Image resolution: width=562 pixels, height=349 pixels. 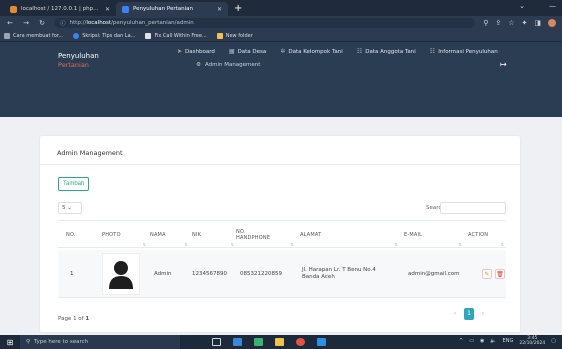 What do you see at coordinates (485, 23) in the screenshot?
I see `zoom-icon: ⚲` at bounding box center [485, 23].